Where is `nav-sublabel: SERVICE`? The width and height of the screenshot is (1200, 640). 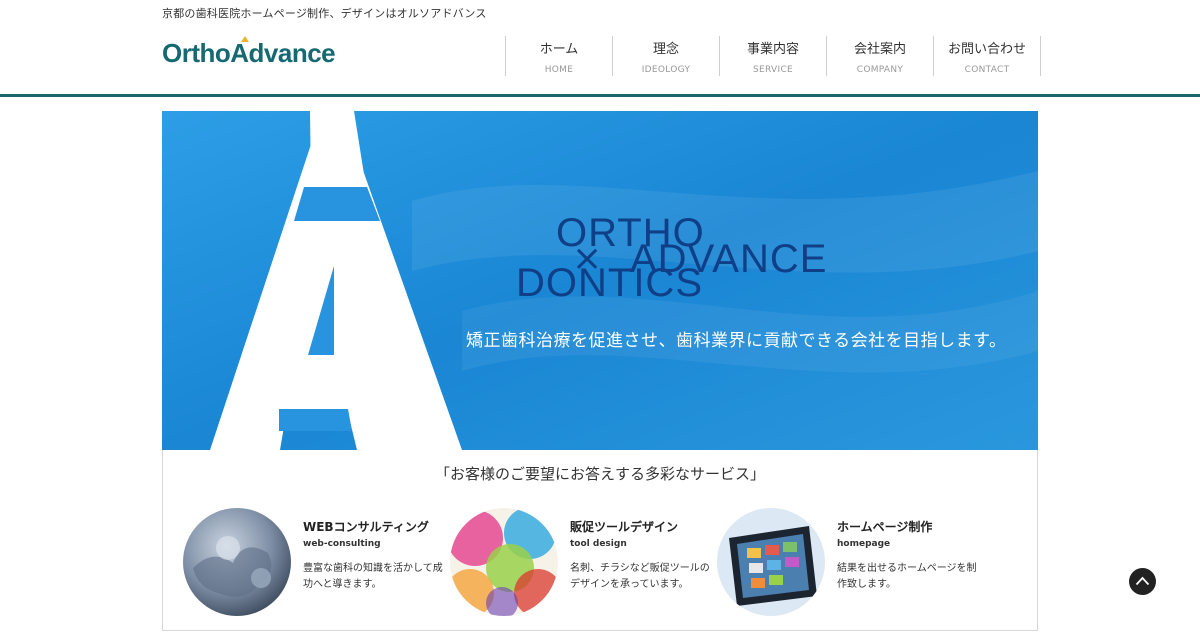
nav-sublabel: SERVICE is located at coordinates (773, 70).